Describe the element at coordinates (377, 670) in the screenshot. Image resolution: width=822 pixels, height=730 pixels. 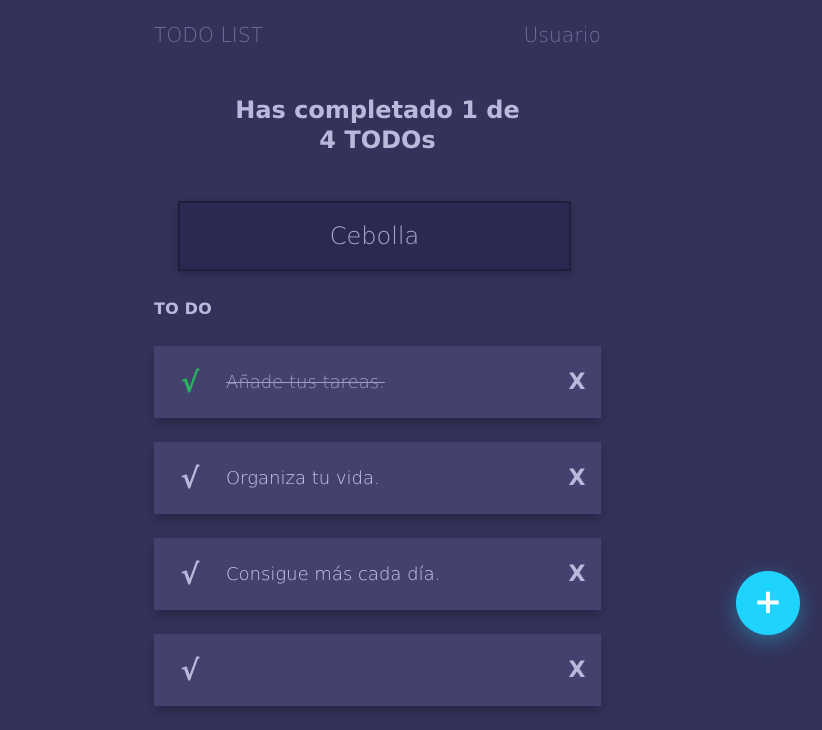
I see `todo-item: √ X` at that location.